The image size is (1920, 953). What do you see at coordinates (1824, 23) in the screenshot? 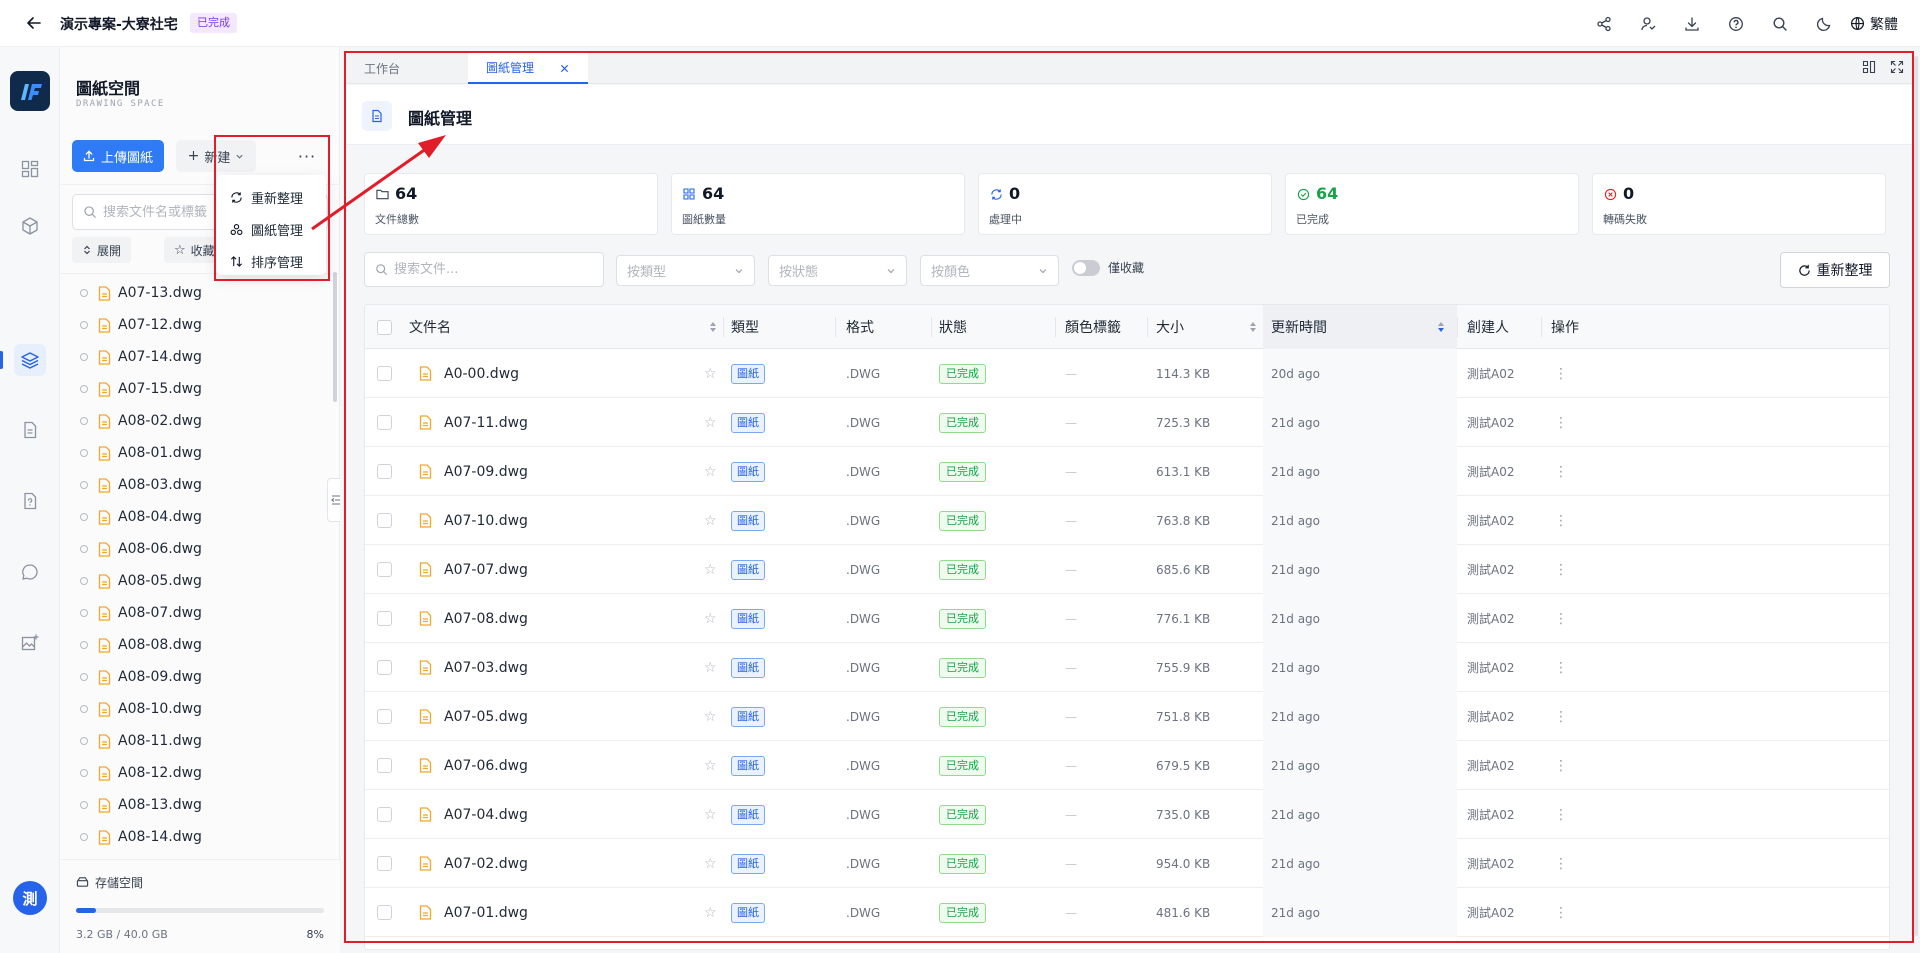
I see `dark-mode-icon` at bounding box center [1824, 23].